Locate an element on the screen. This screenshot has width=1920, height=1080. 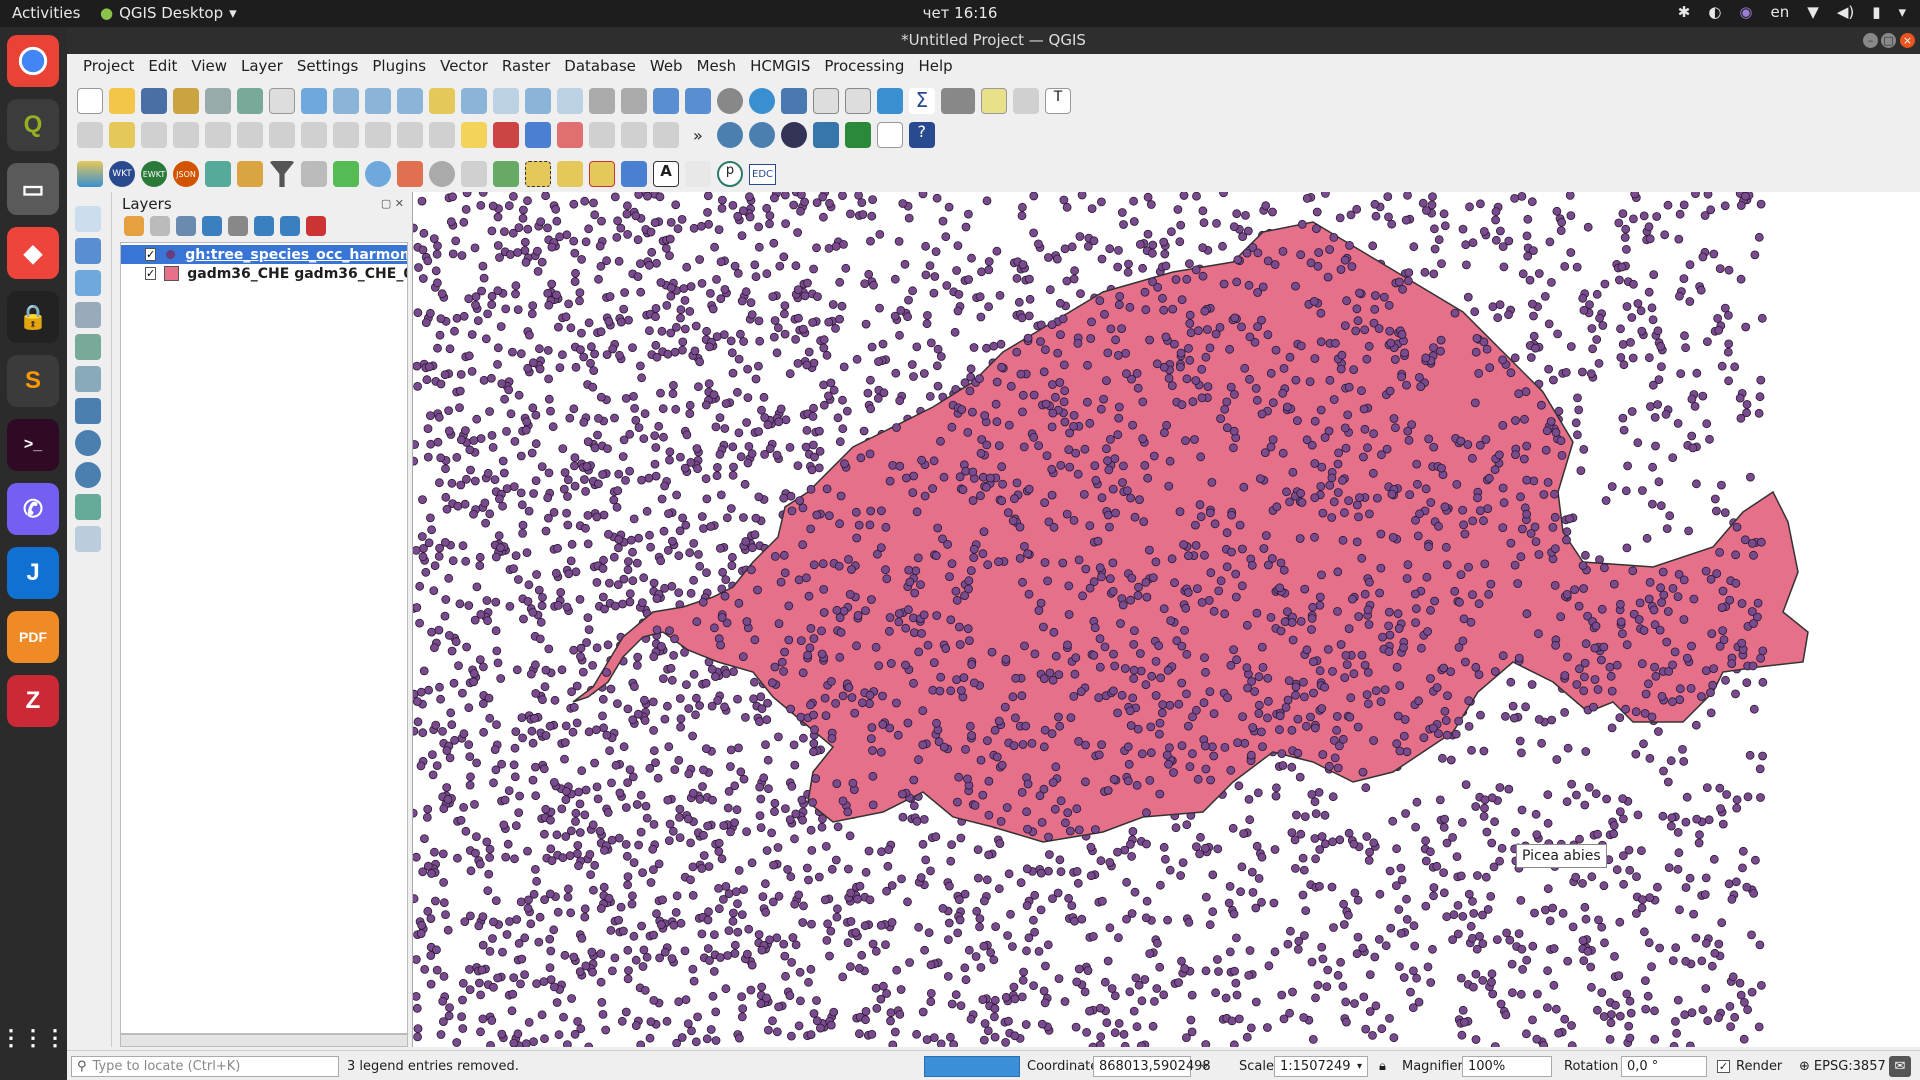
save-project-icon is located at coordinates (154, 101).